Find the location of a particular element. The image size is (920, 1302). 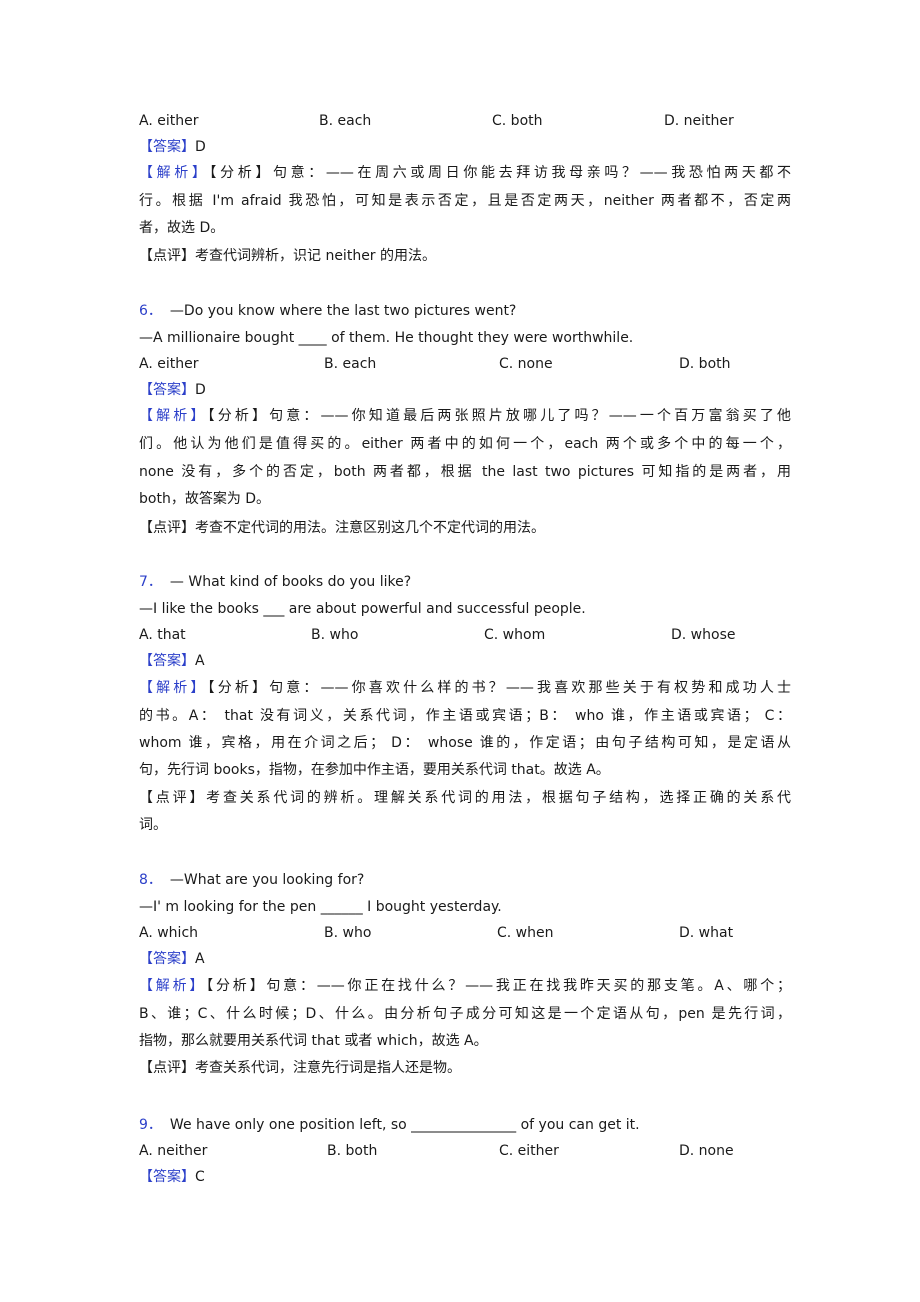

q5-answer: 【答案】D is located at coordinates (172, 147).